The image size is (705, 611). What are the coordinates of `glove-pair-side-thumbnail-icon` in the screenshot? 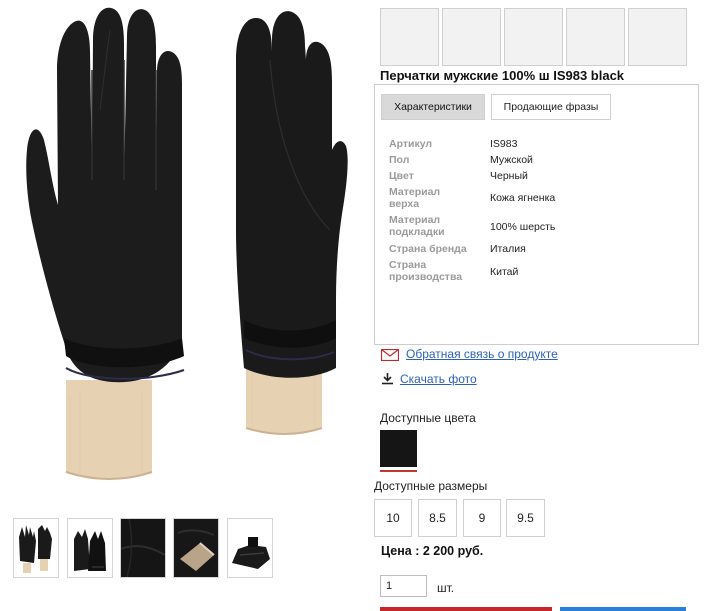 It's located at (90, 550).